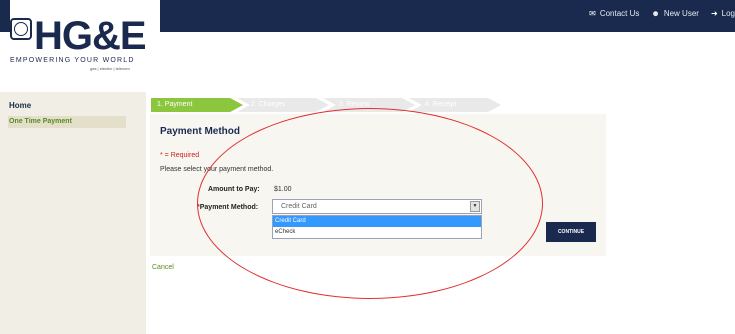 The image size is (735, 334). What do you see at coordinates (369, 105) in the screenshot?
I see `step-review: 3. Review` at bounding box center [369, 105].